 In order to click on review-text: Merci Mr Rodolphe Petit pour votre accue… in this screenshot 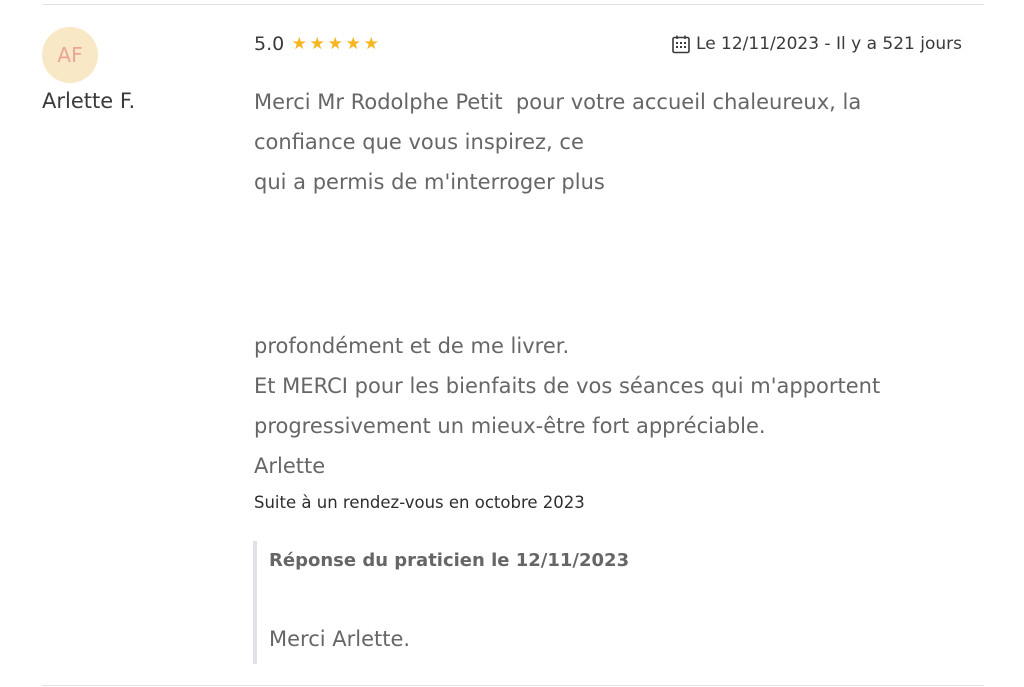, I will do `click(604, 142)`.